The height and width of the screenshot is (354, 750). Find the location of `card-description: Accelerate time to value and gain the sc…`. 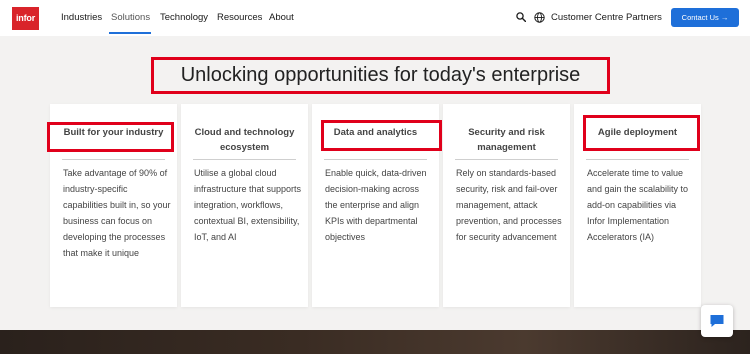

card-description: Accelerate time to value and gain the sc… is located at coordinates (638, 205).